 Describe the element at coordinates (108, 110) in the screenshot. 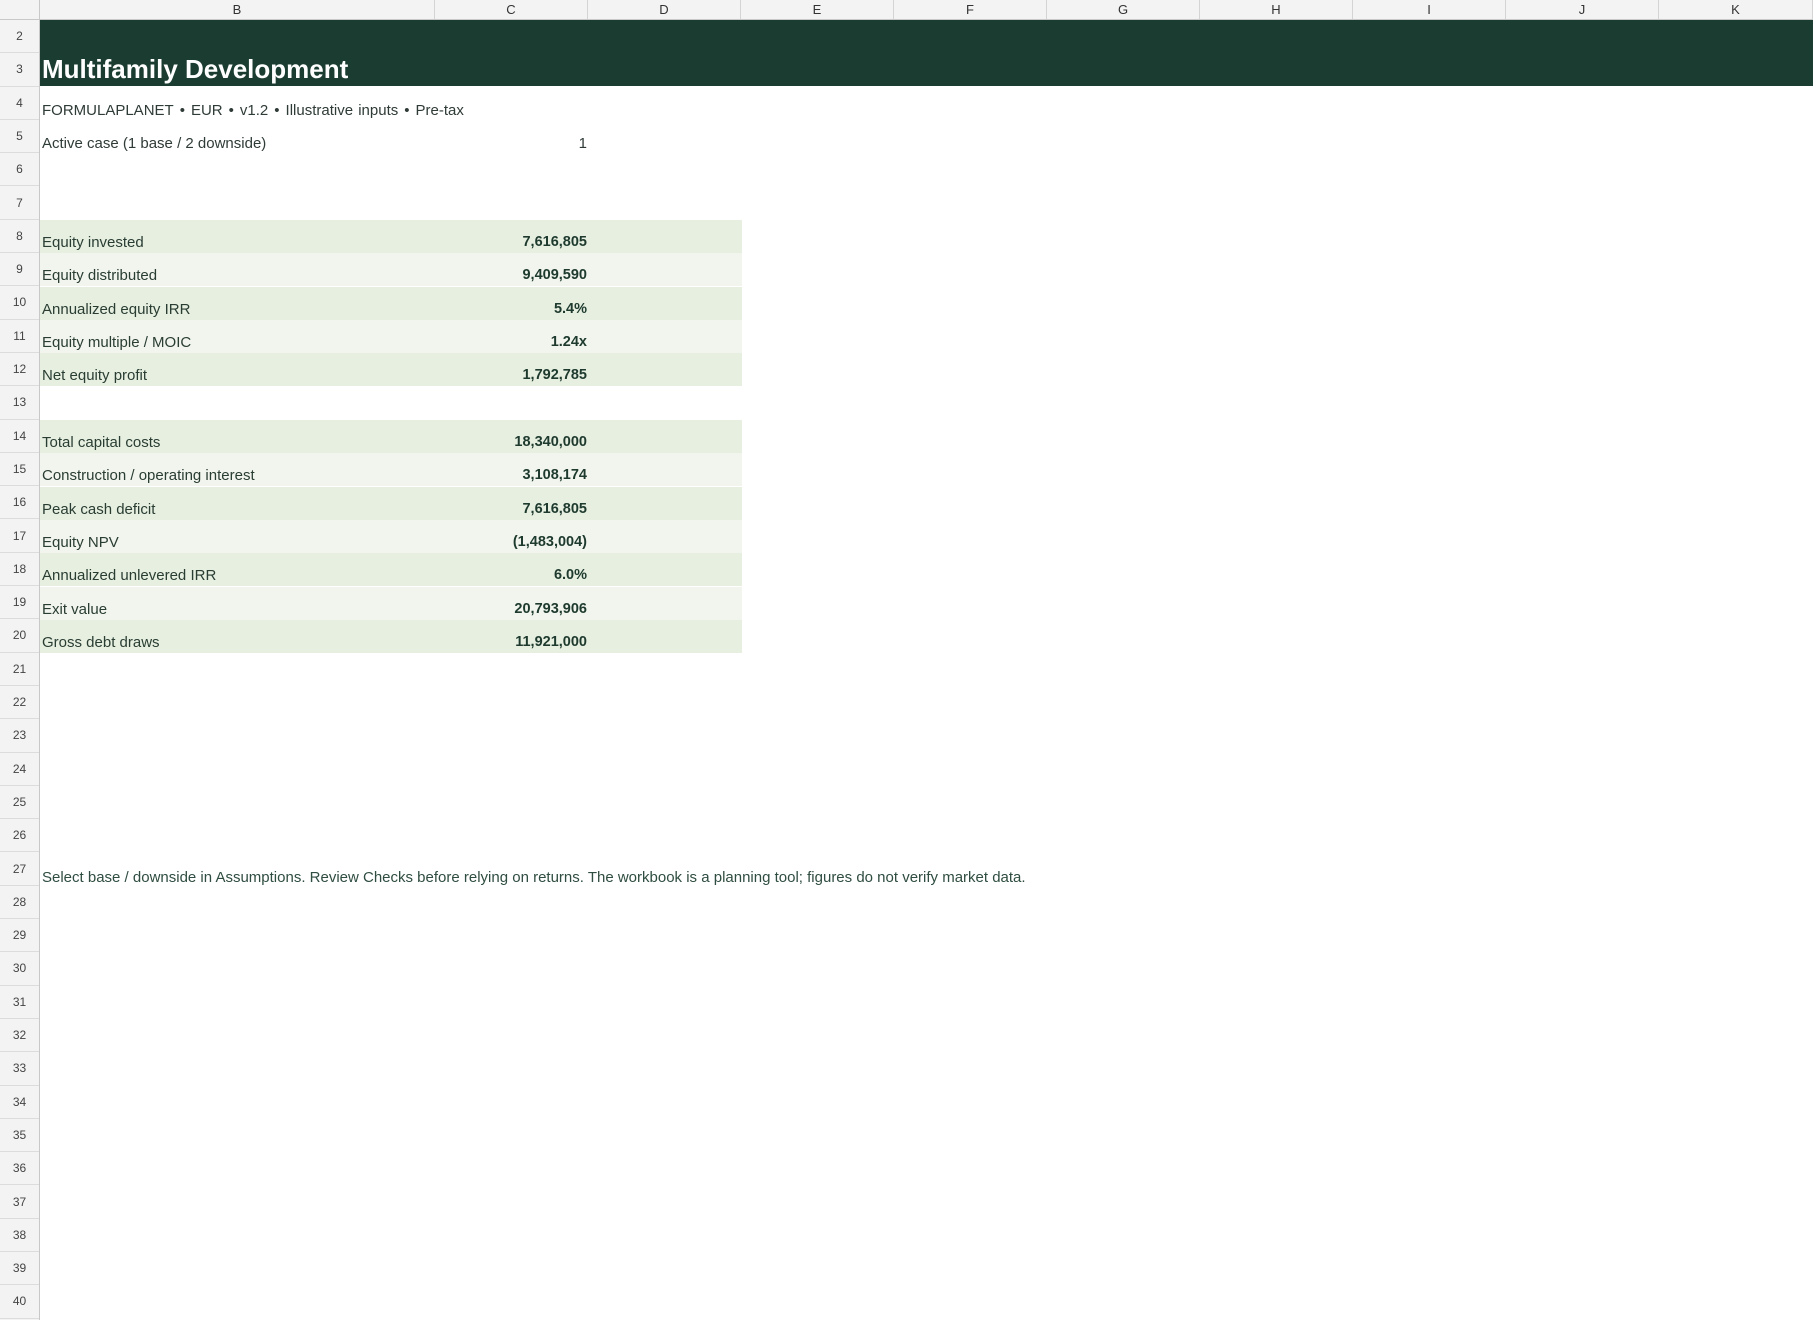

I see `subtitle-brand: FORMULAPLANET` at that location.